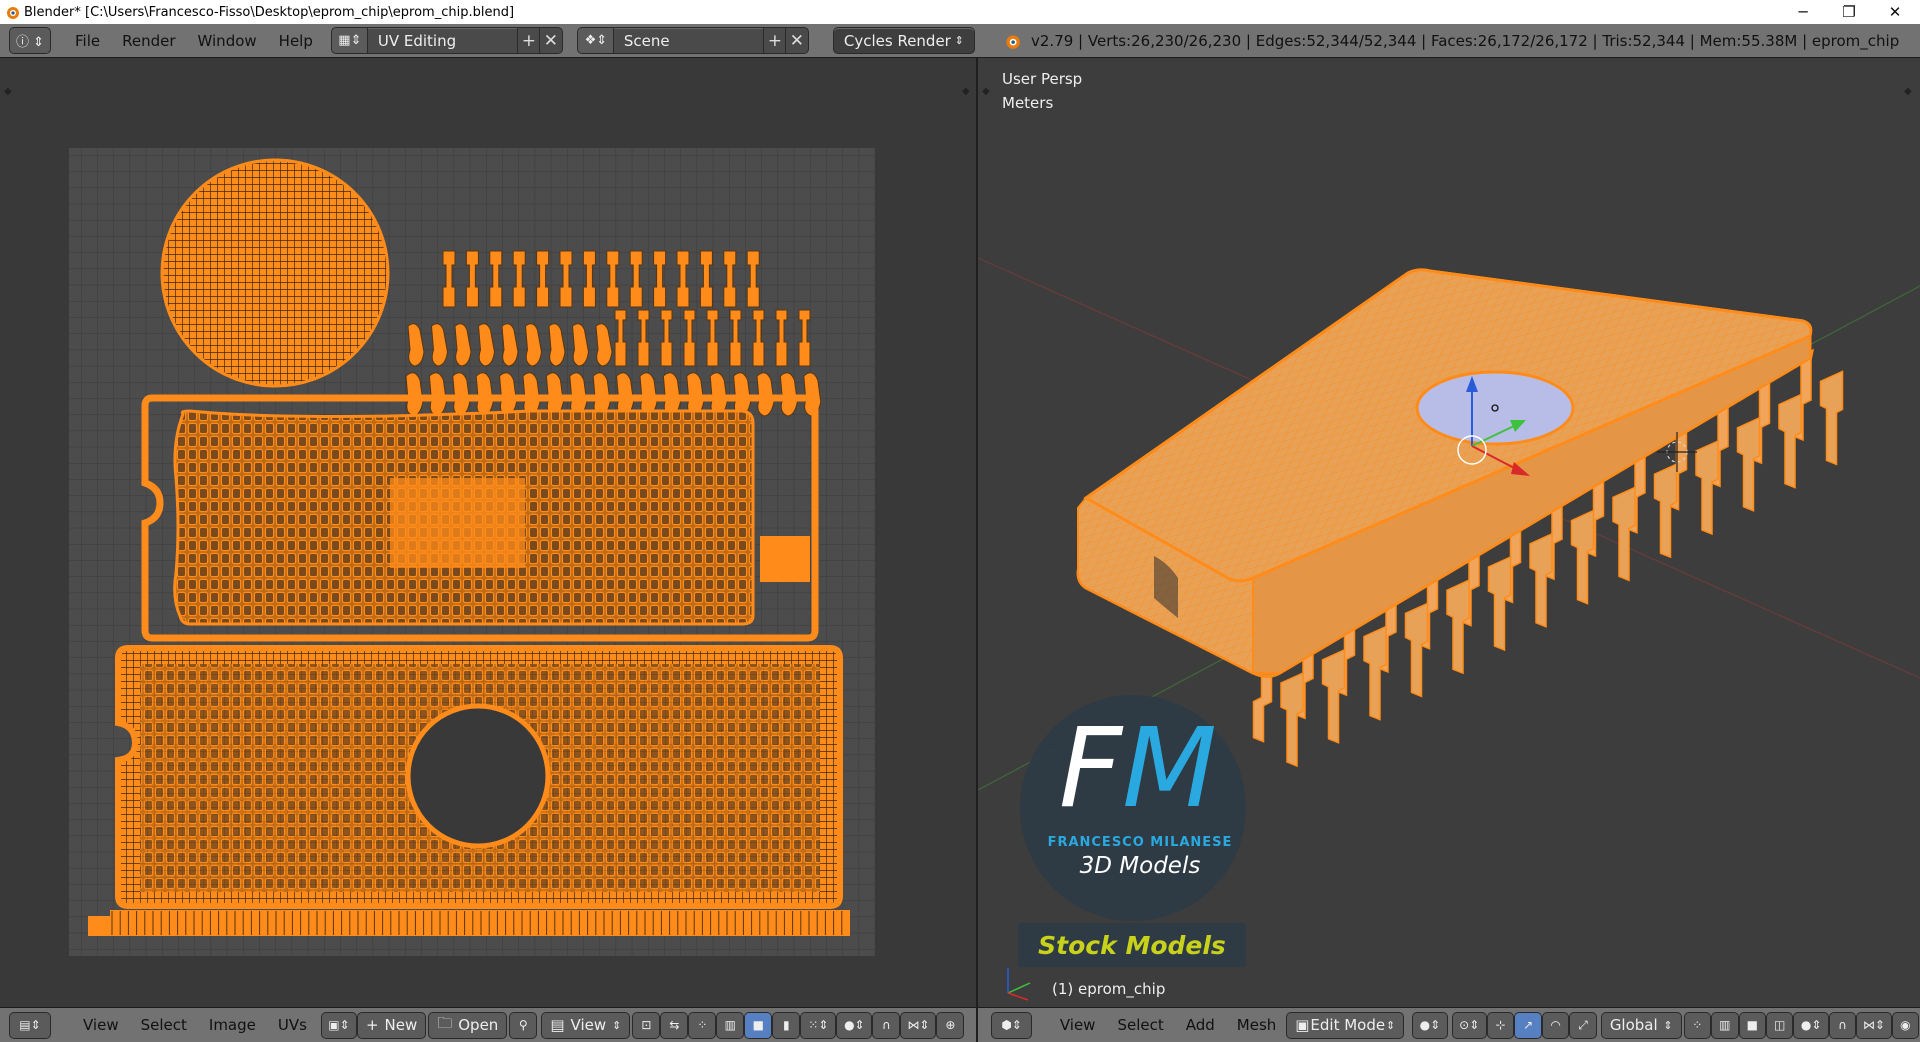 This screenshot has height=1042, width=1920. I want to click on image-mode-icon: ▤, so click(557, 1025).